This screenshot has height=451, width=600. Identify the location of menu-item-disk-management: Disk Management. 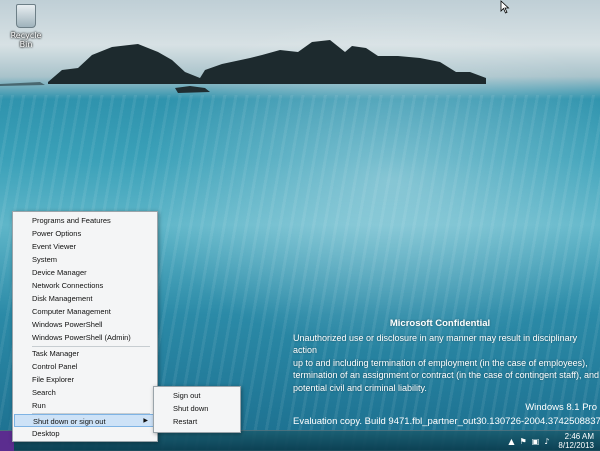
(84, 298).